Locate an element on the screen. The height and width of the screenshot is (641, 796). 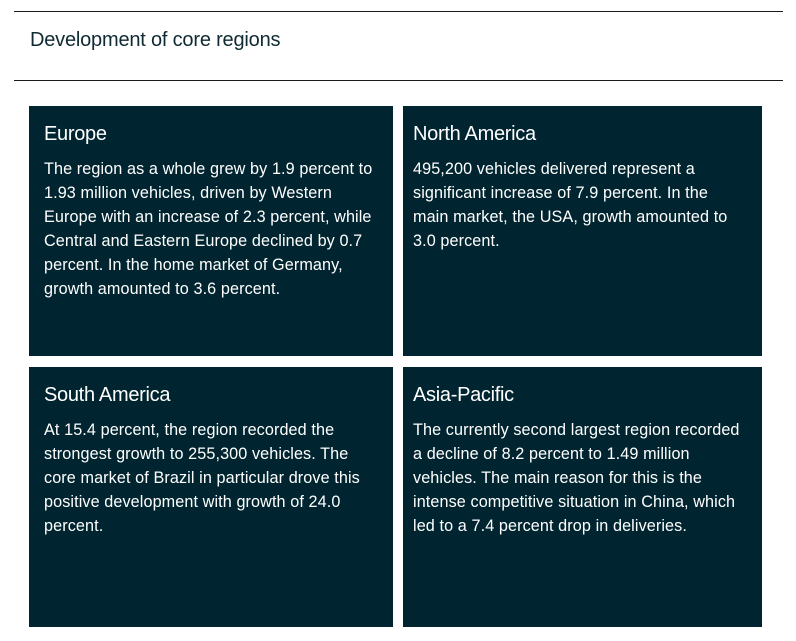
page-title: Development of core regions is located at coordinates (155, 40).